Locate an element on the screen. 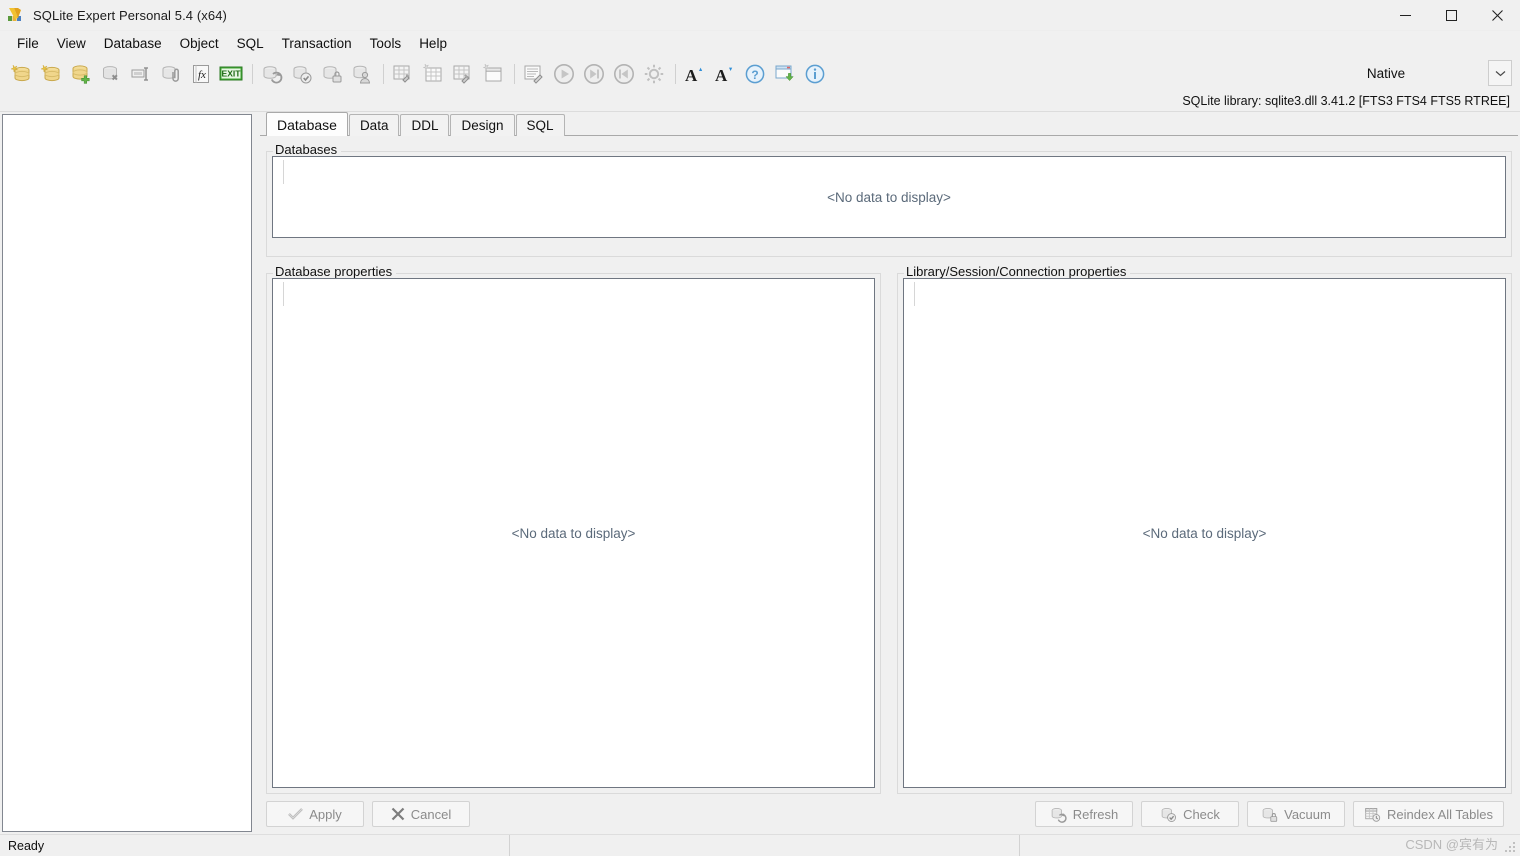  database-properties-empty-text: <No data to display> is located at coordinates (573, 533).